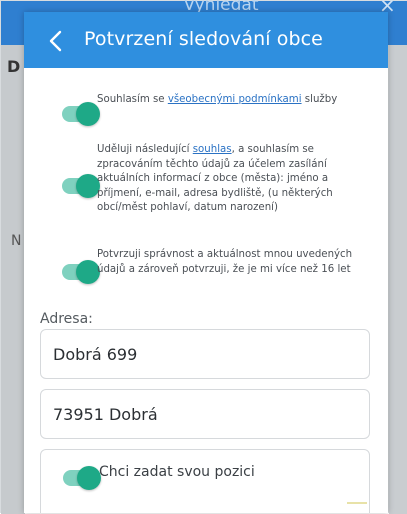 Image resolution: width=407 pixels, height=514 pixels. What do you see at coordinates (81, 272) in the screenshot?
I see `age-confirmation-toggle` at bounding box center [81, 272].